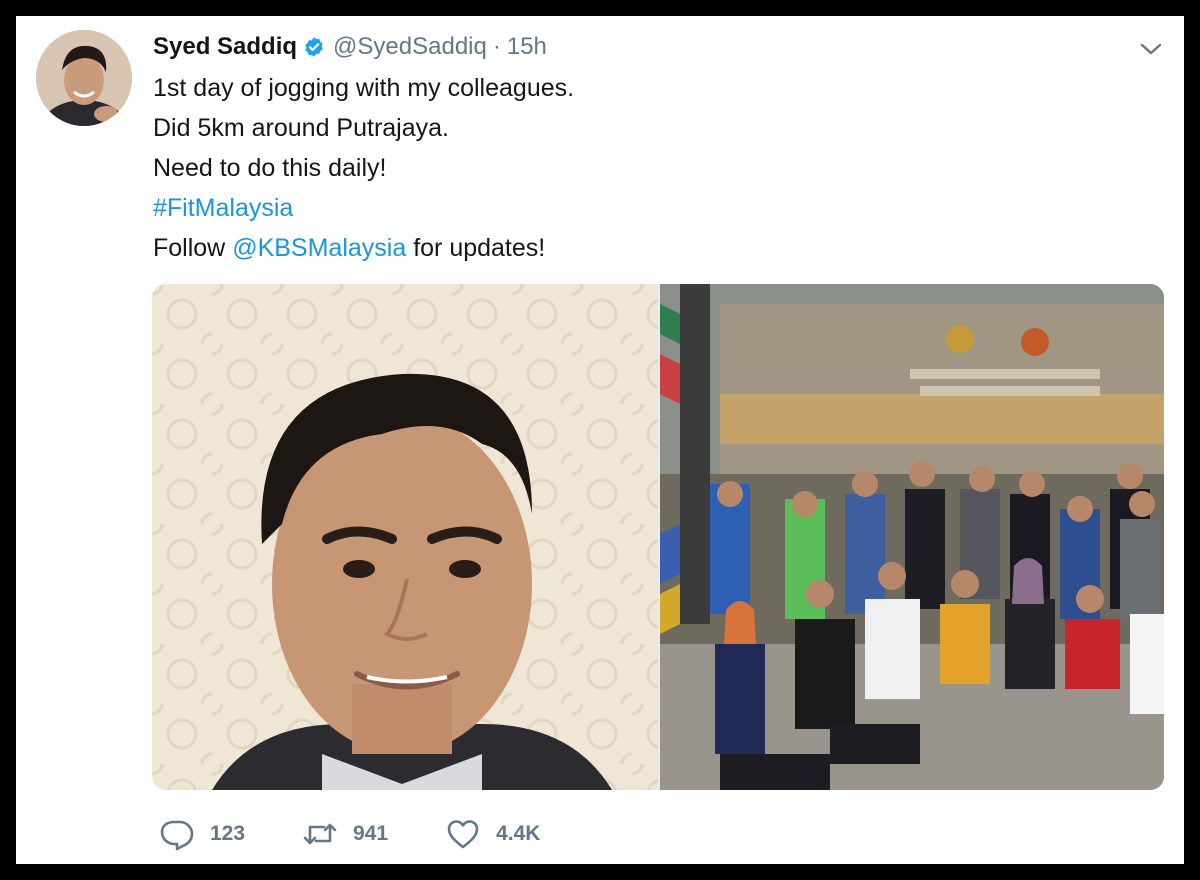 The height and width of the screenshot is (880, 1200). What do you see at coordinates (177, 834) in the screenshot?
I see `reply-icon` at bounding box center [177, 834].